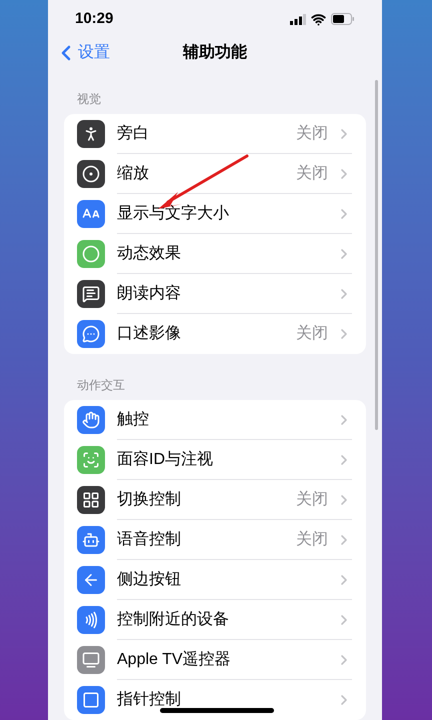 The width and height of the screenshot is (432, 720). What do you see at coordinates (206, 134) in the screenshot?
I see `setting-label: 旁白` at bounding box center [206, 134].